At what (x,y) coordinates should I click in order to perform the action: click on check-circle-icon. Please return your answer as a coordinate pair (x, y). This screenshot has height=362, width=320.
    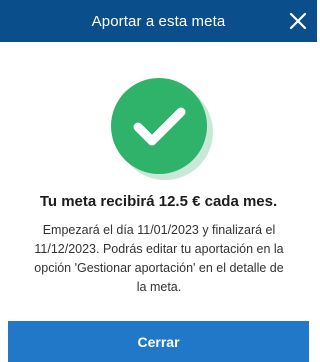
    Looking at the image, I should click on (159, 126).